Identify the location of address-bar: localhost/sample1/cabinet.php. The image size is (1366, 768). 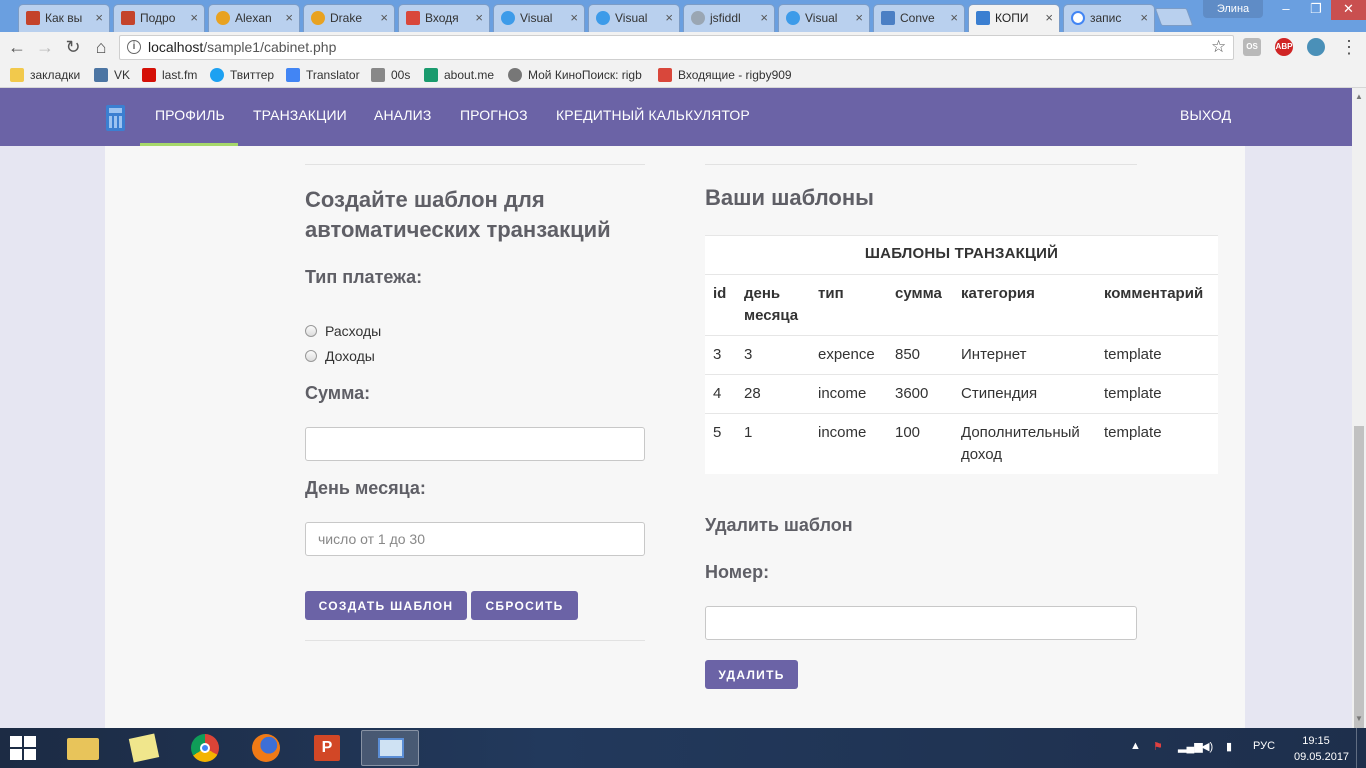
(676, 47).